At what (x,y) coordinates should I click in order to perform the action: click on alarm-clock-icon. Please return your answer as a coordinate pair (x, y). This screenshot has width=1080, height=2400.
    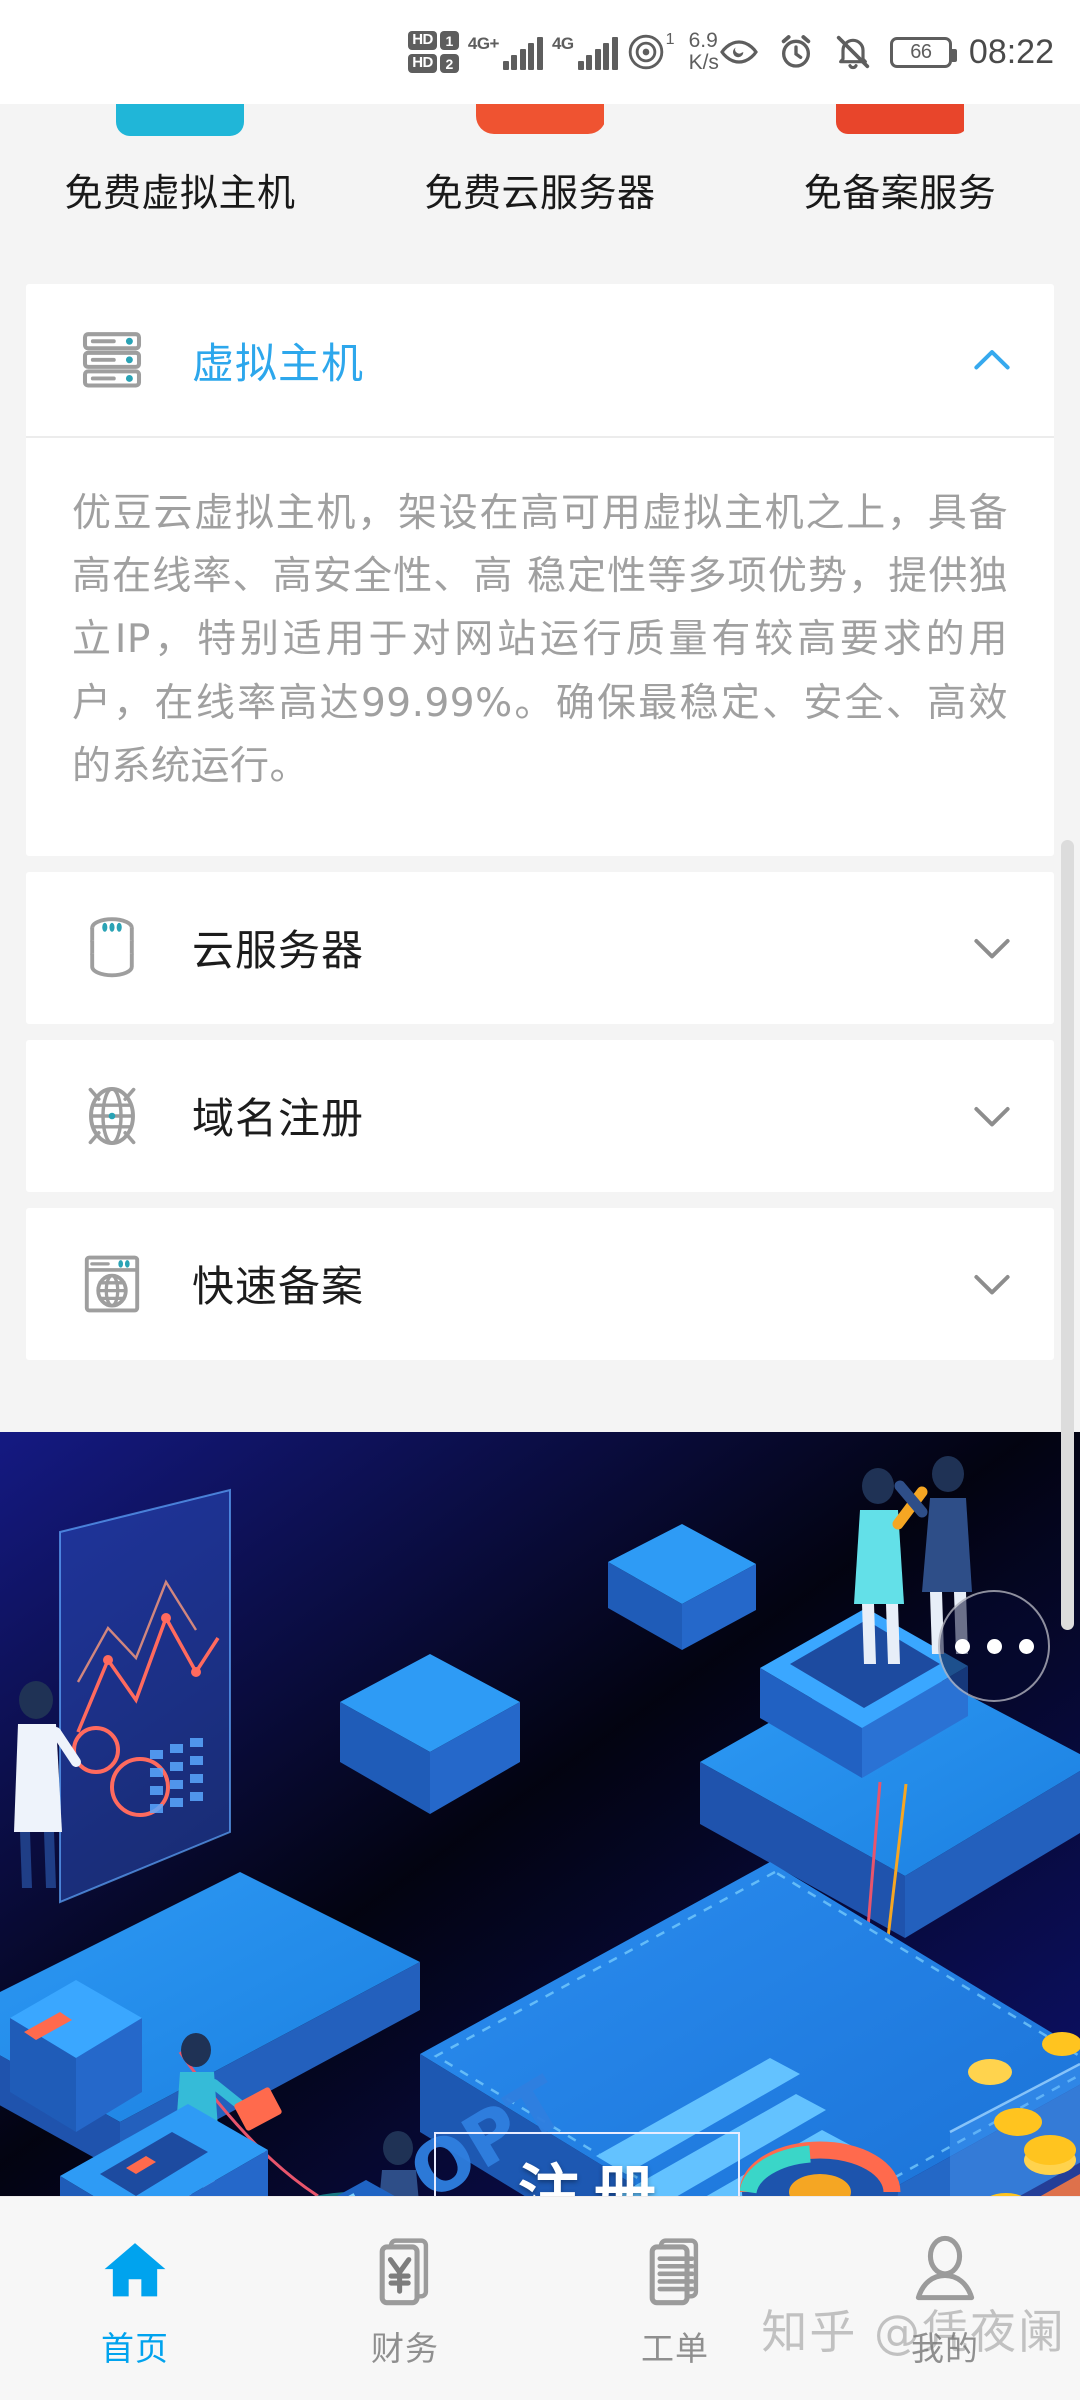
    Looking at the image, I should click on (796, 51).